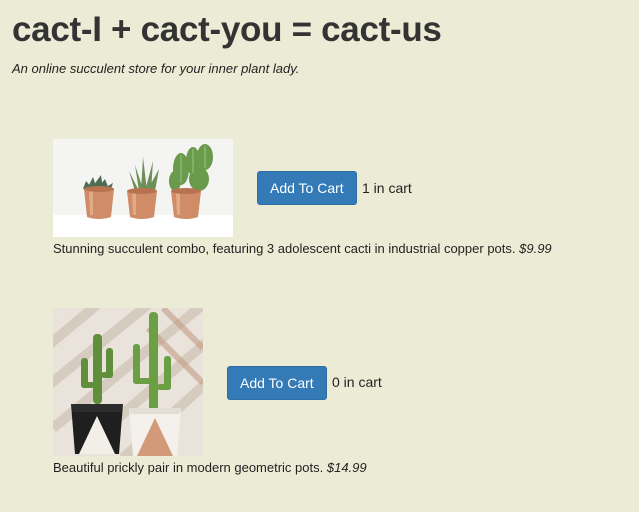 The width and height of the screenshot is (639, 512). I want to click on cart-count: 1 in cart, so click(387, 188).